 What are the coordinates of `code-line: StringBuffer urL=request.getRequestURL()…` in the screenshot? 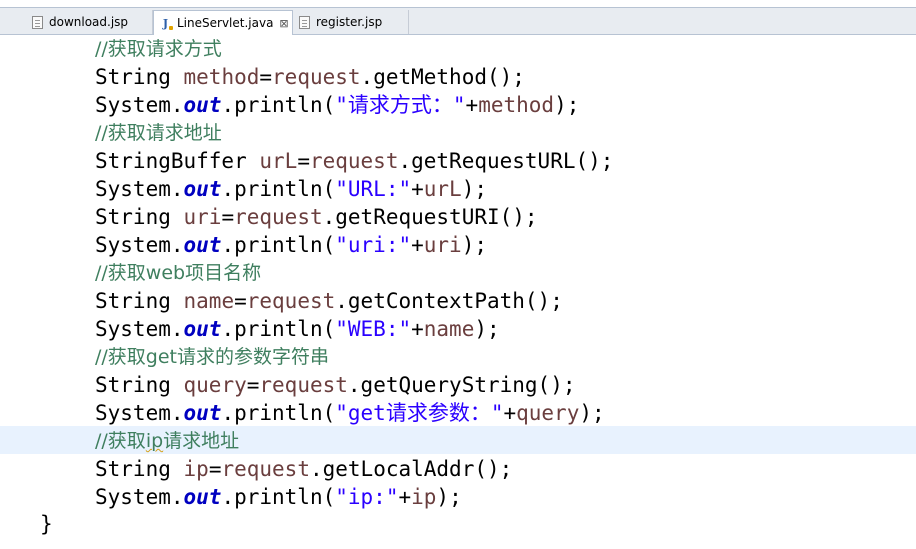 It's located at (354, 161).